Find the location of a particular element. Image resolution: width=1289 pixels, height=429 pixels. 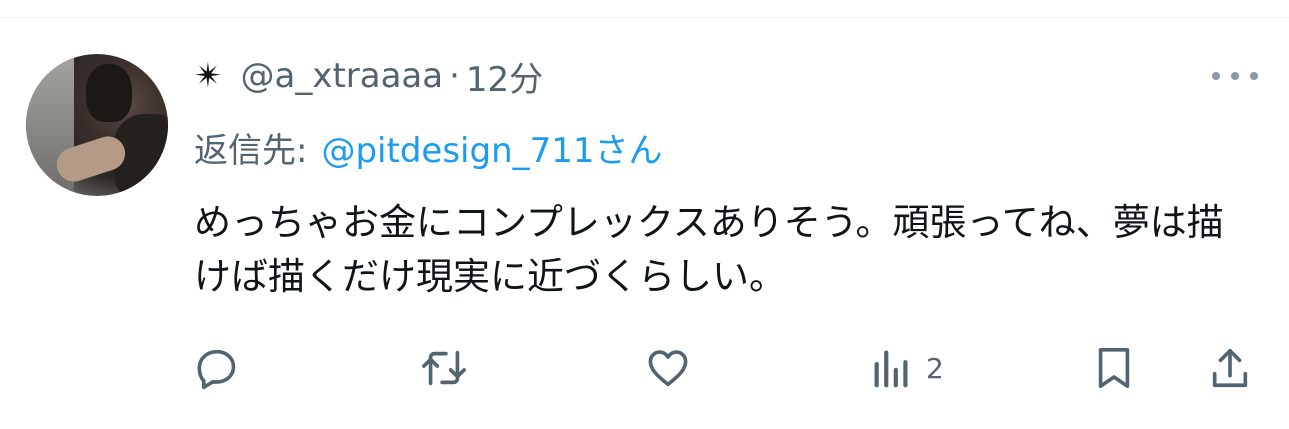

avatar is located at coordinates (97, 125).